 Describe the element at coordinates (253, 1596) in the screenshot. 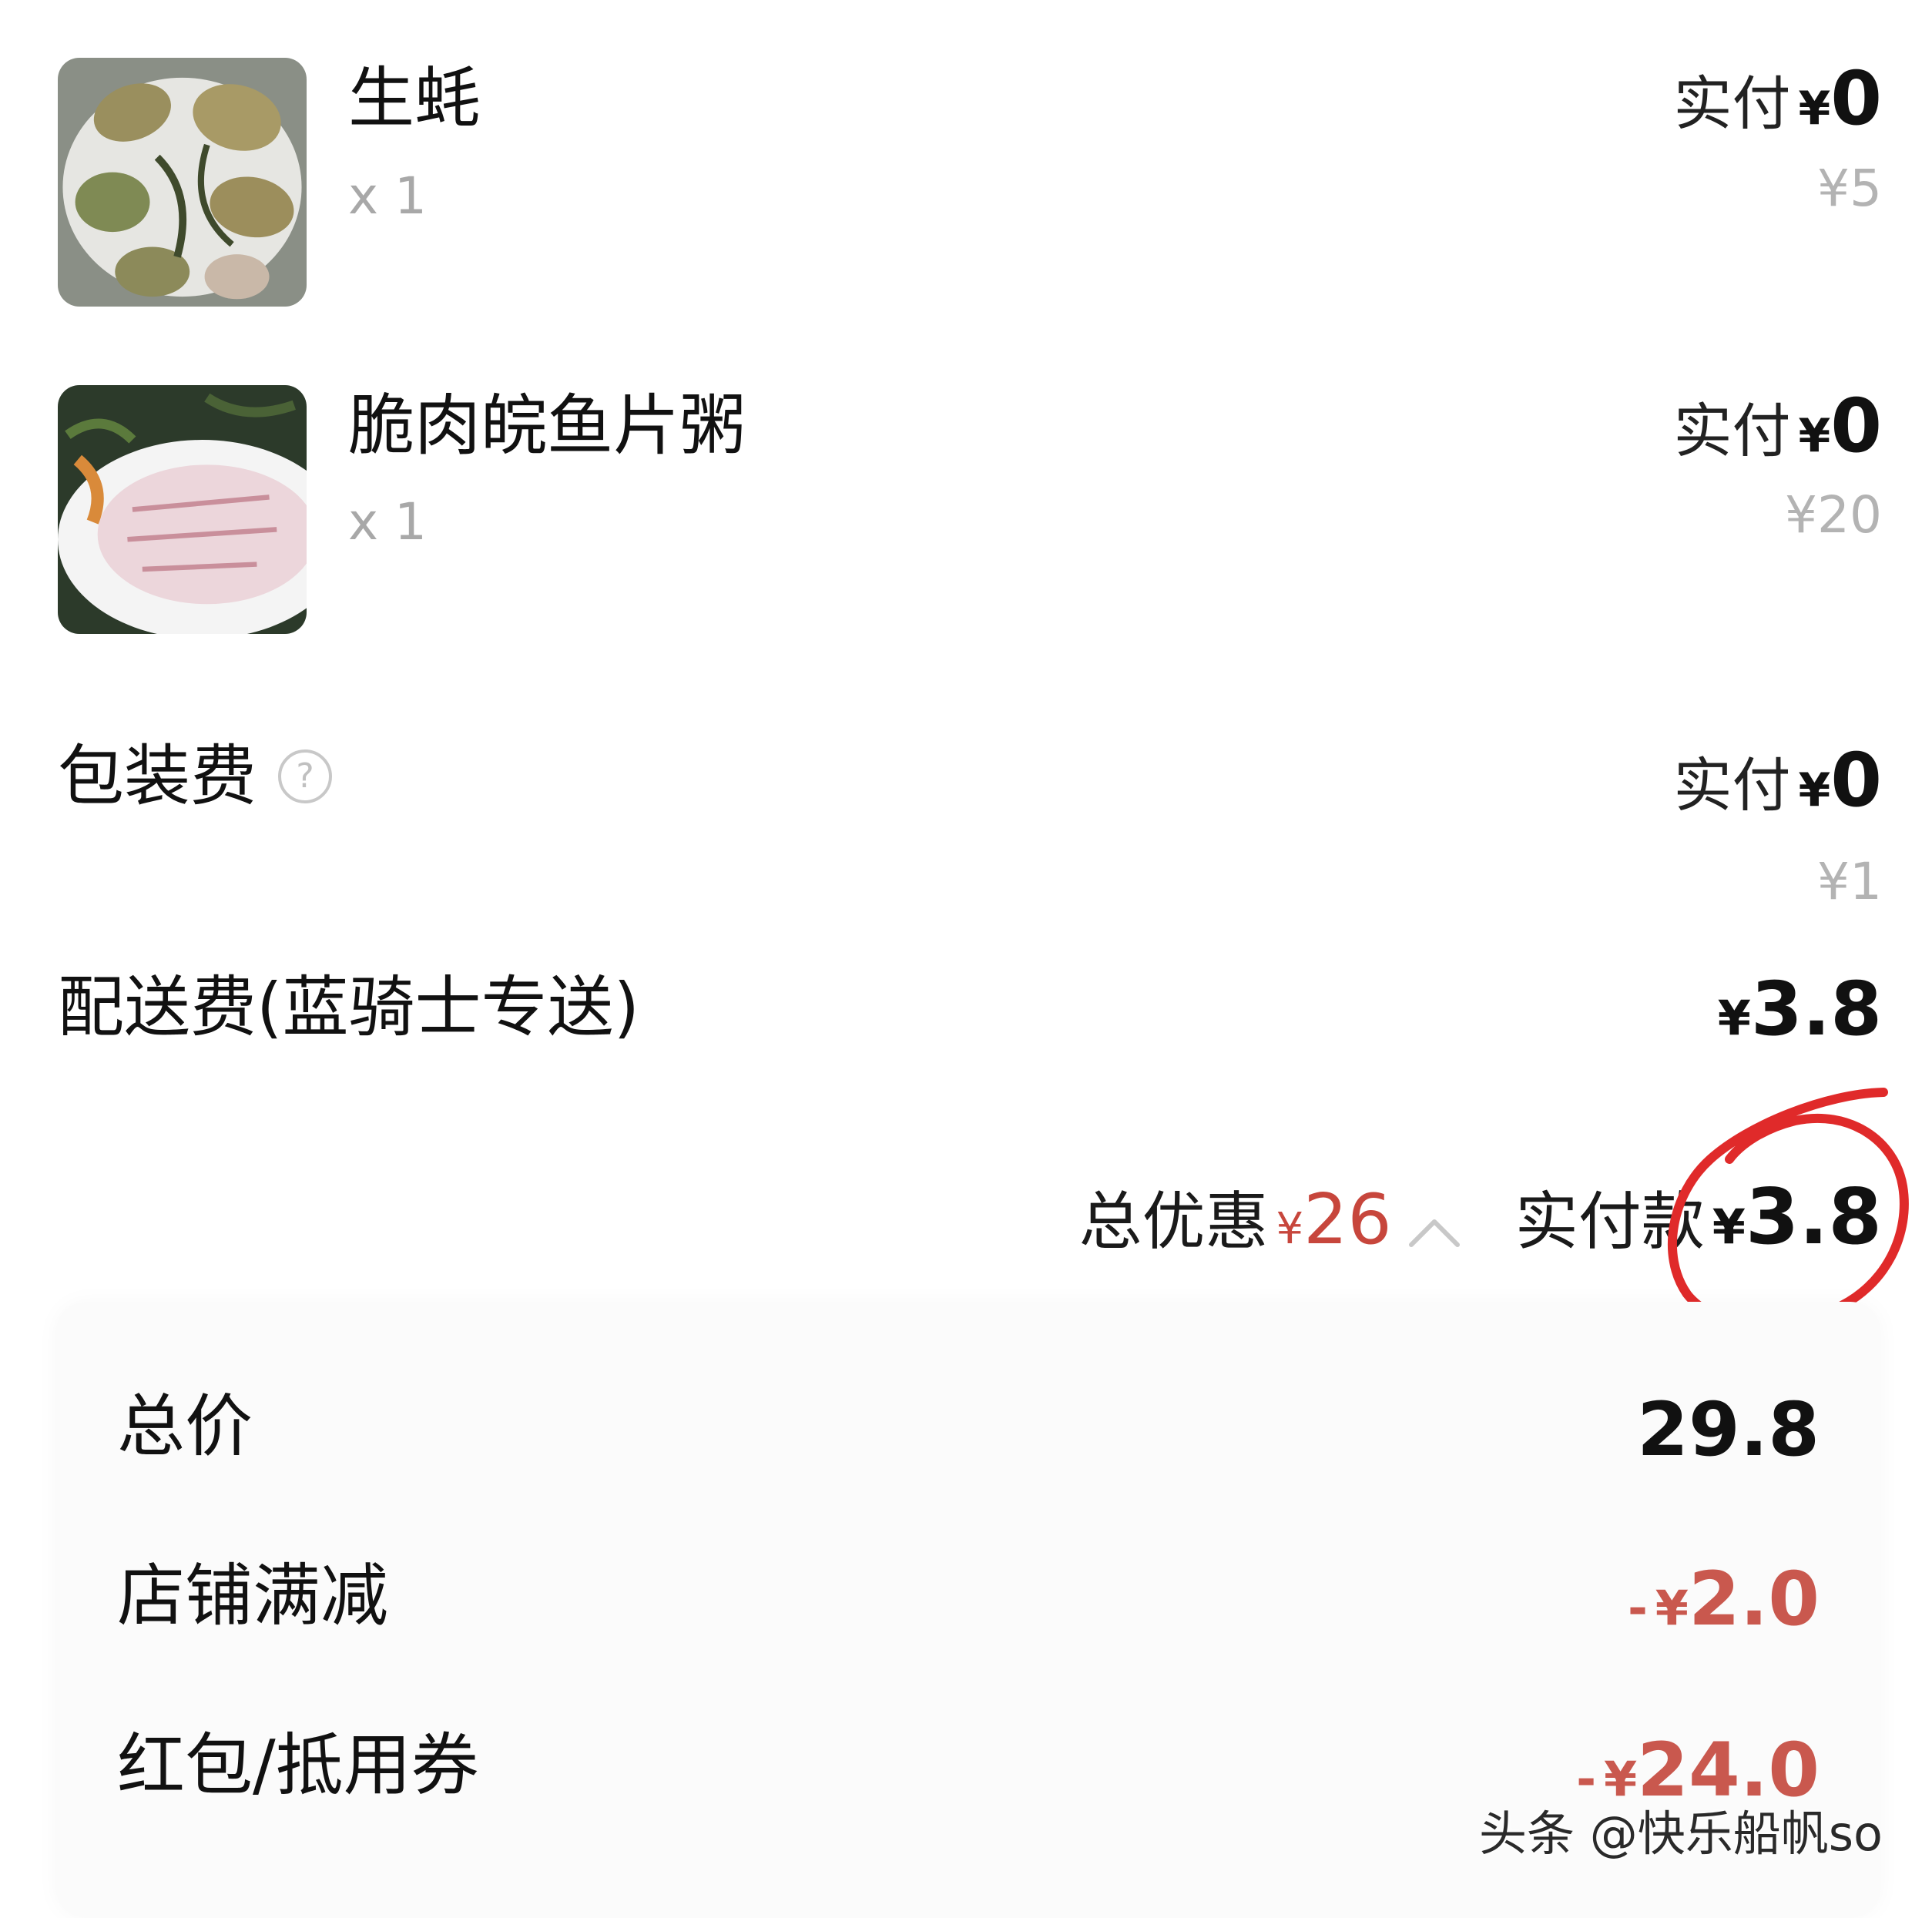

I see `store-discount-label: 店铺满减` at that location.